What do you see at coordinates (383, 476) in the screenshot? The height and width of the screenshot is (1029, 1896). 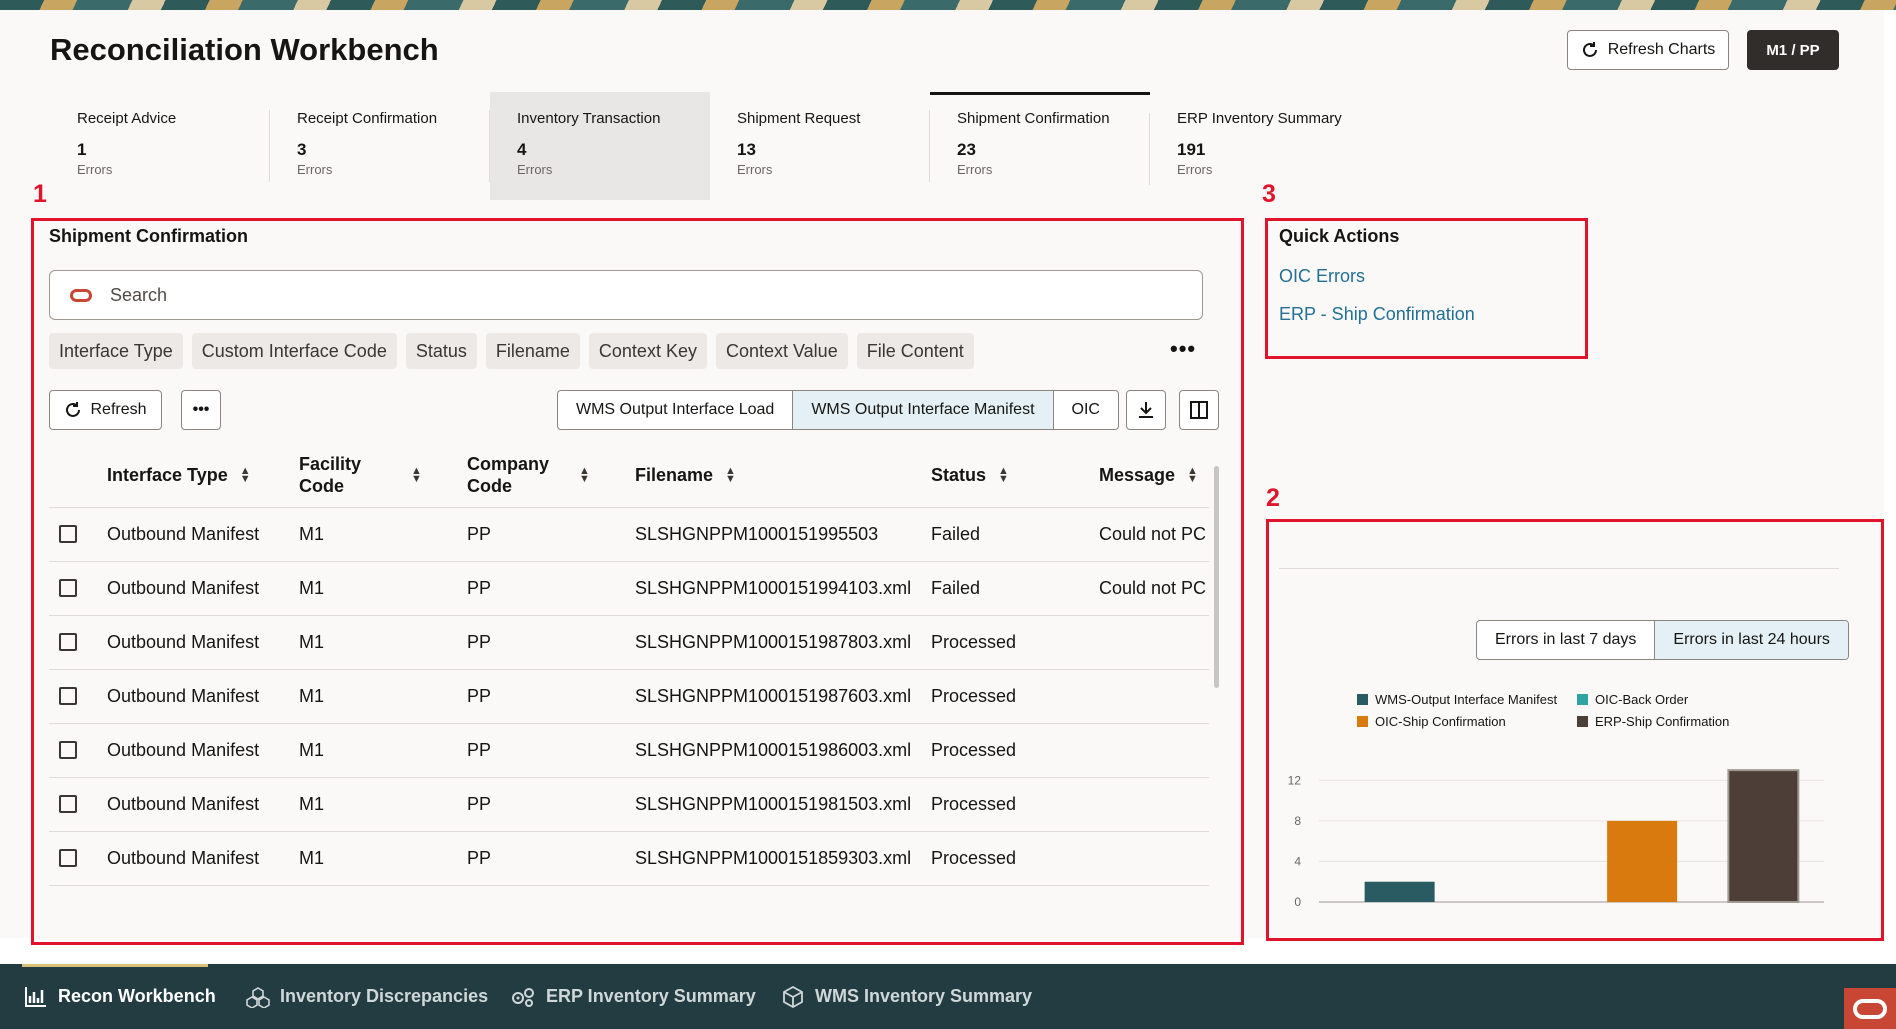 I see `column-header-facility-code: Facility Code ▲ ▼` at bounding box center [383, 476].